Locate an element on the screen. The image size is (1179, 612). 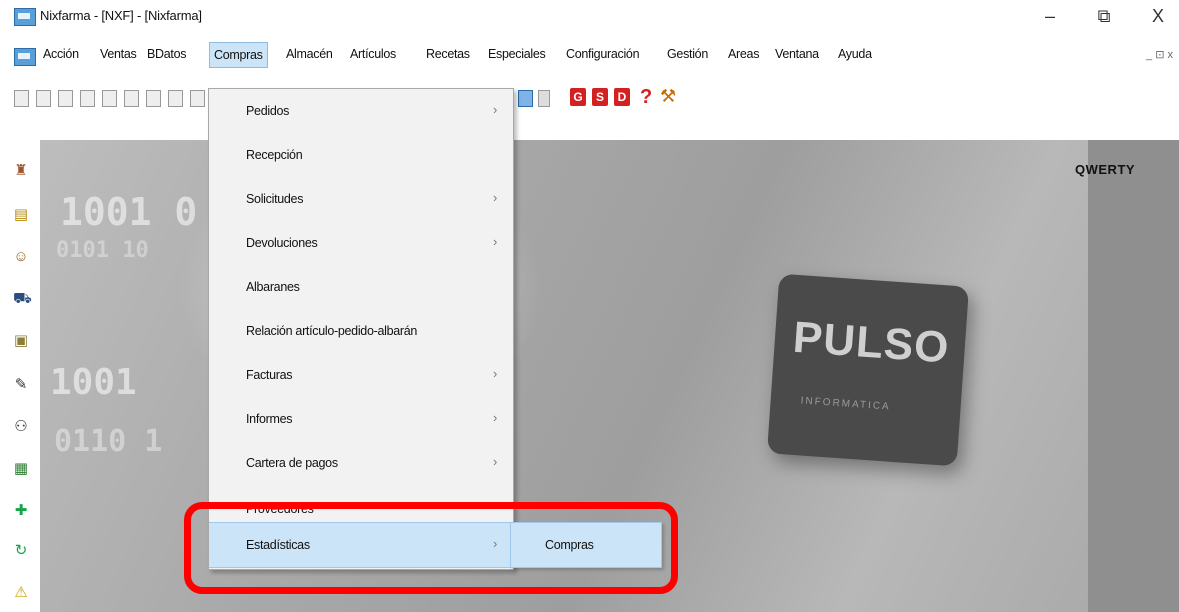
monitor-icon is located at coordinates (525, 98).